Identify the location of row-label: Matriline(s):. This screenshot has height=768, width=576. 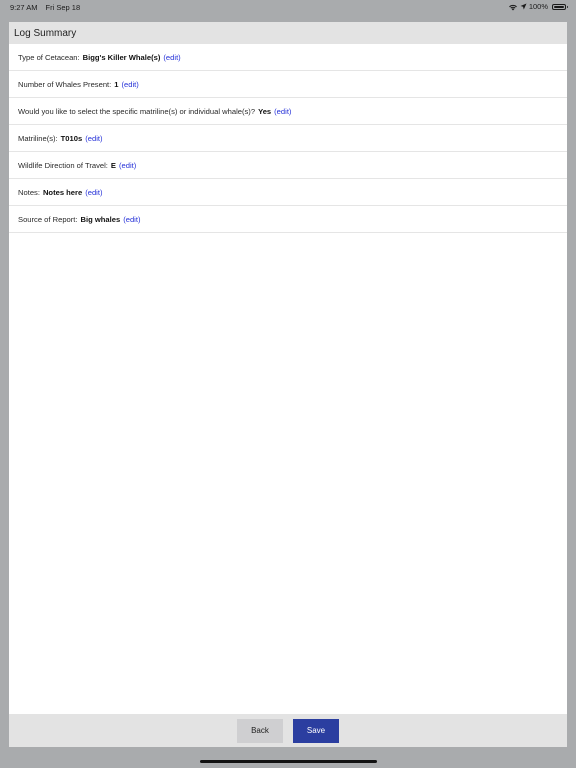
(38, 138).